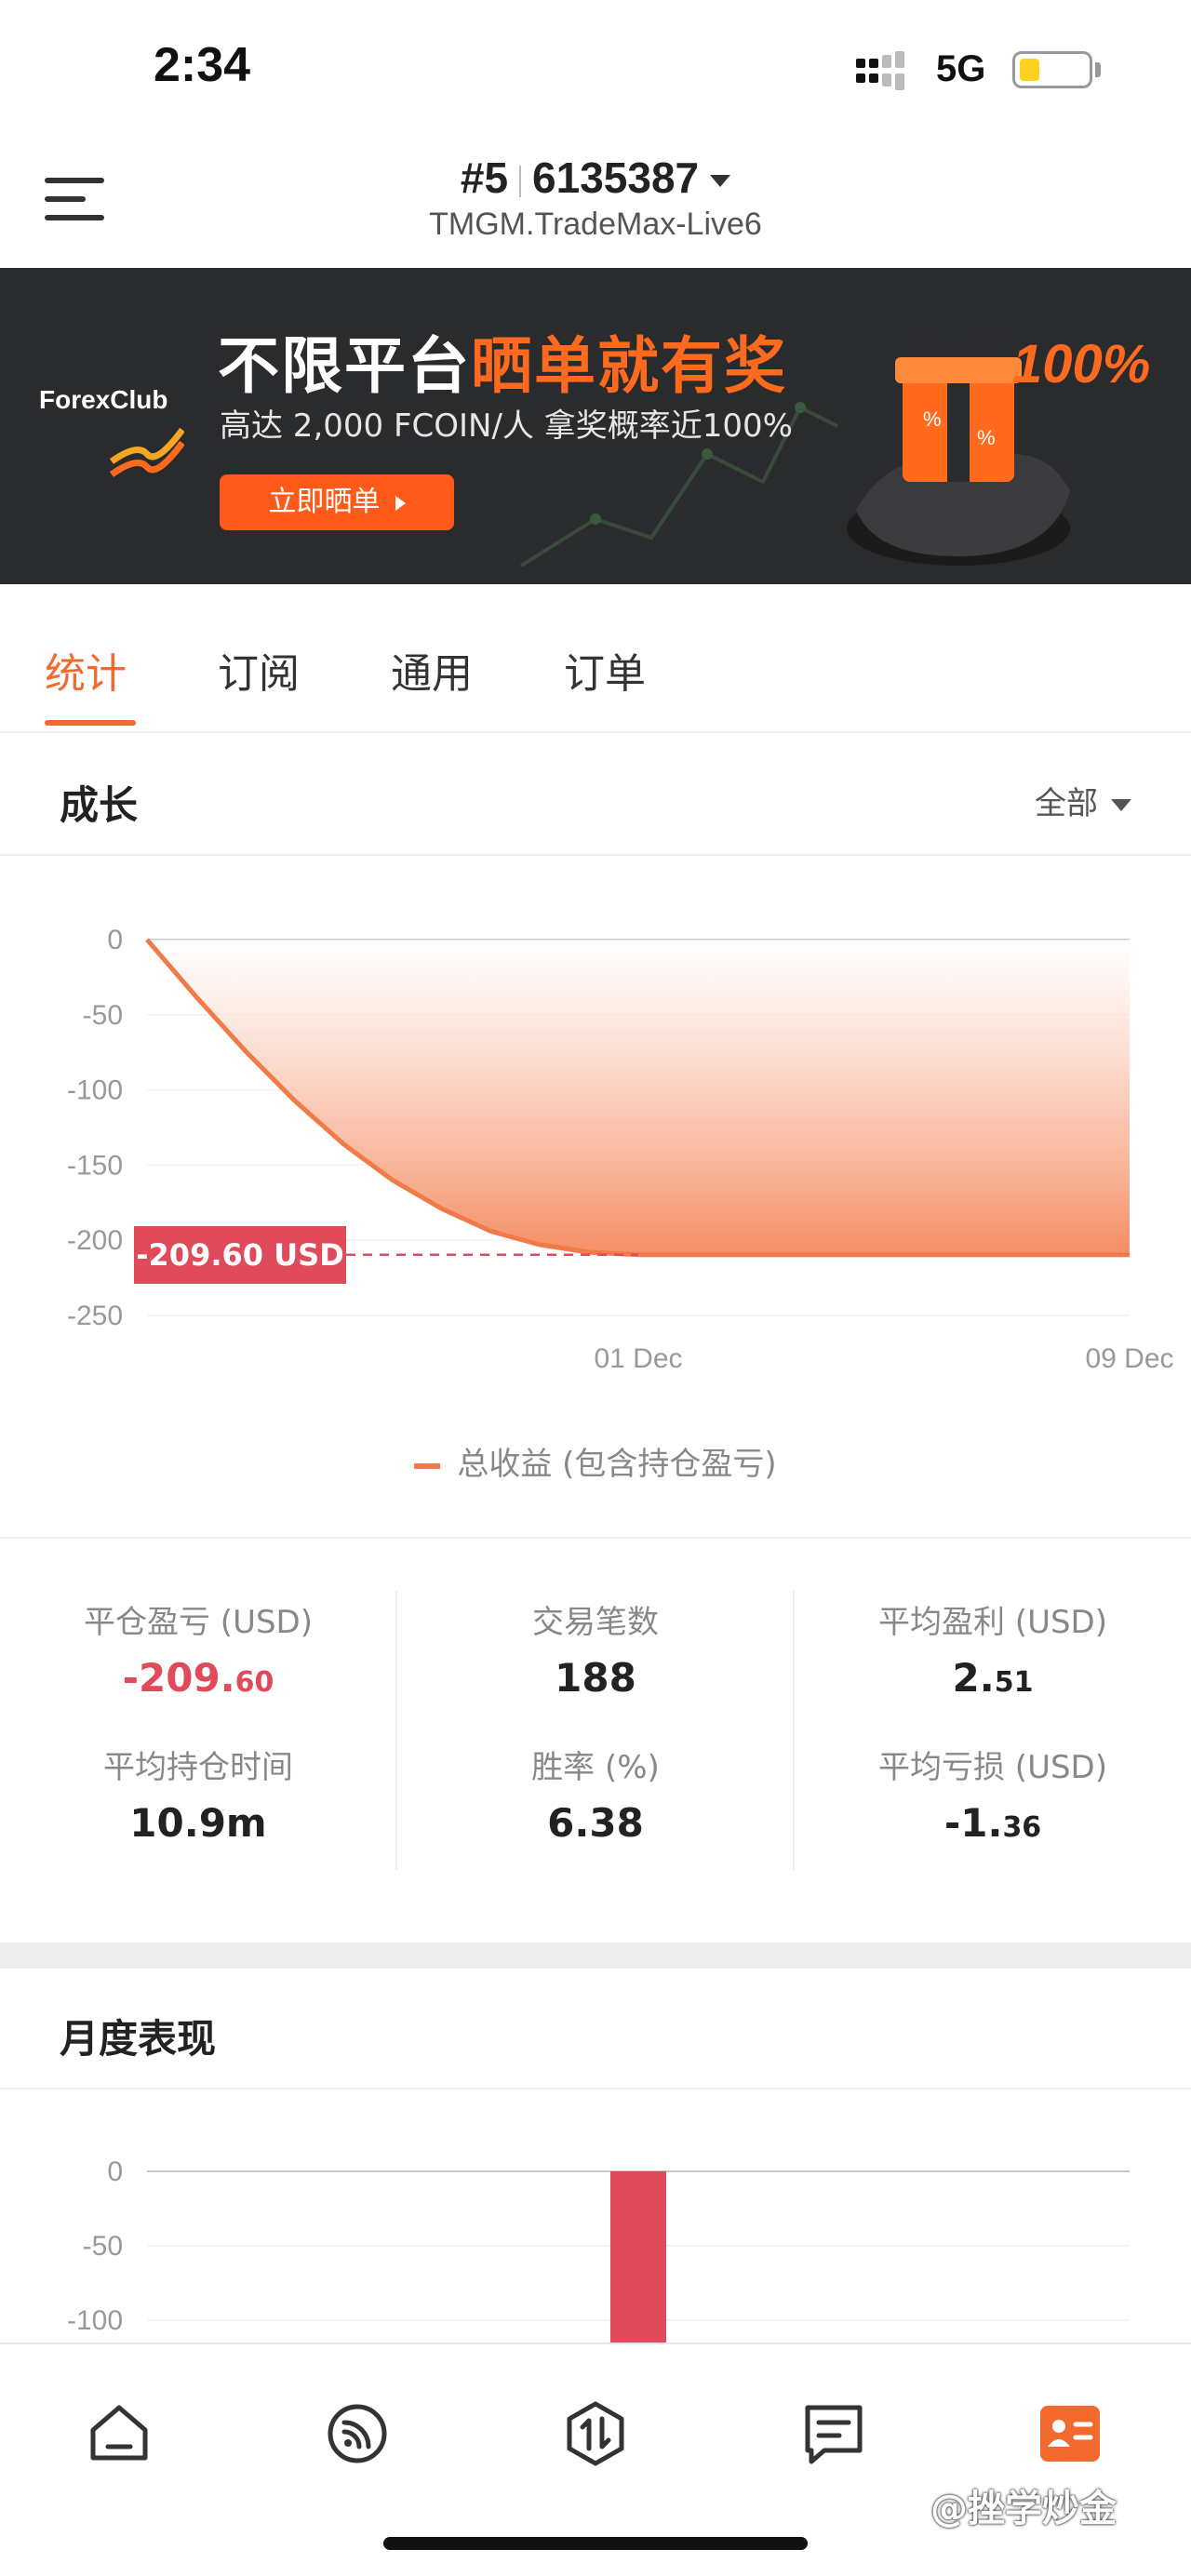 The width and height of the screenshot is (1191, 2576). Describe the element at coordinates (1129, 1358) in the screenshot. I see `x-tick-label: 09 Dec` at that location.